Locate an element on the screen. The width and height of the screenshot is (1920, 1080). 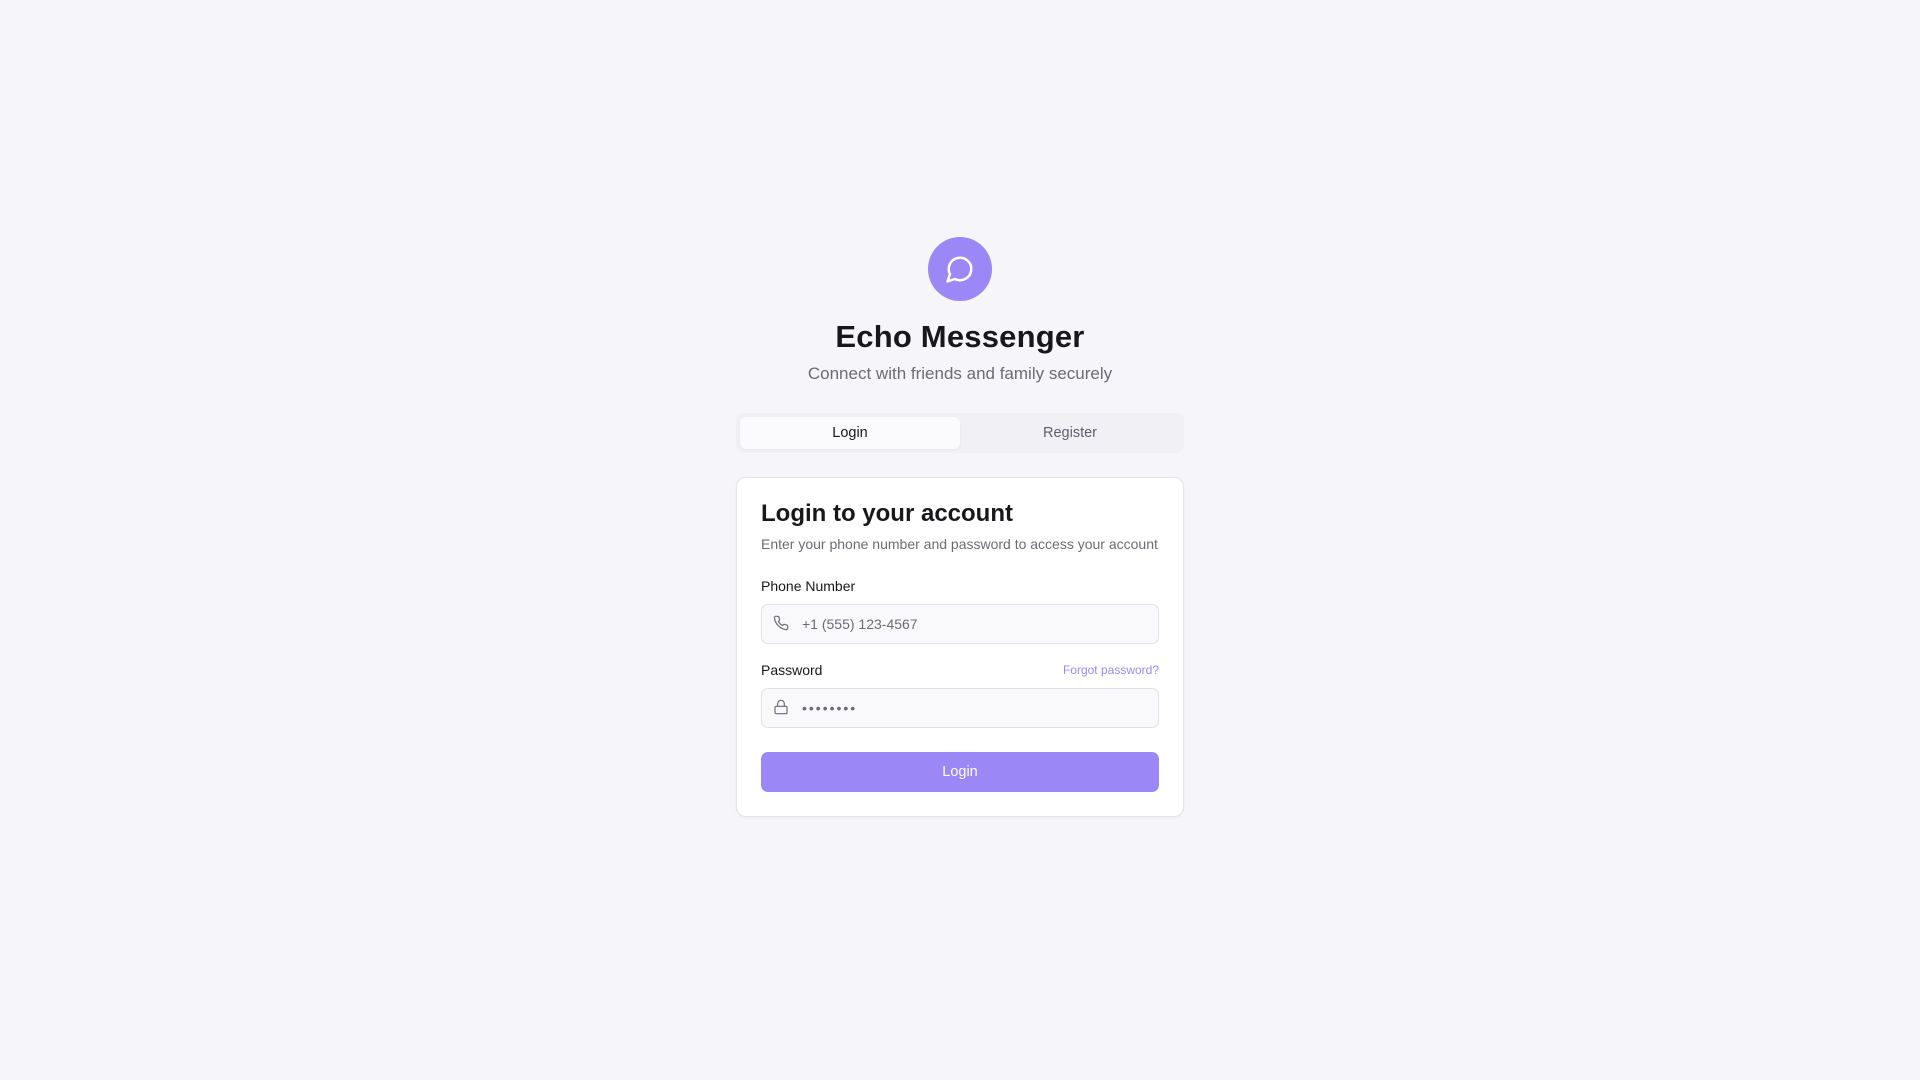
tab-login: Login is located at coordinates (850, 433).